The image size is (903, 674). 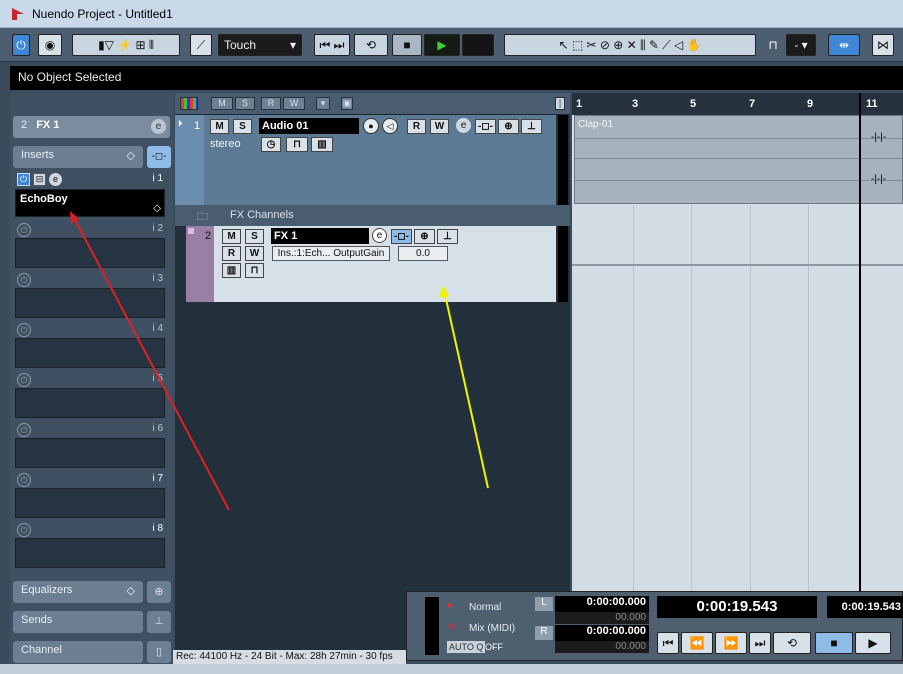 I want to click on red-arrow, so click(x=150, y=361).